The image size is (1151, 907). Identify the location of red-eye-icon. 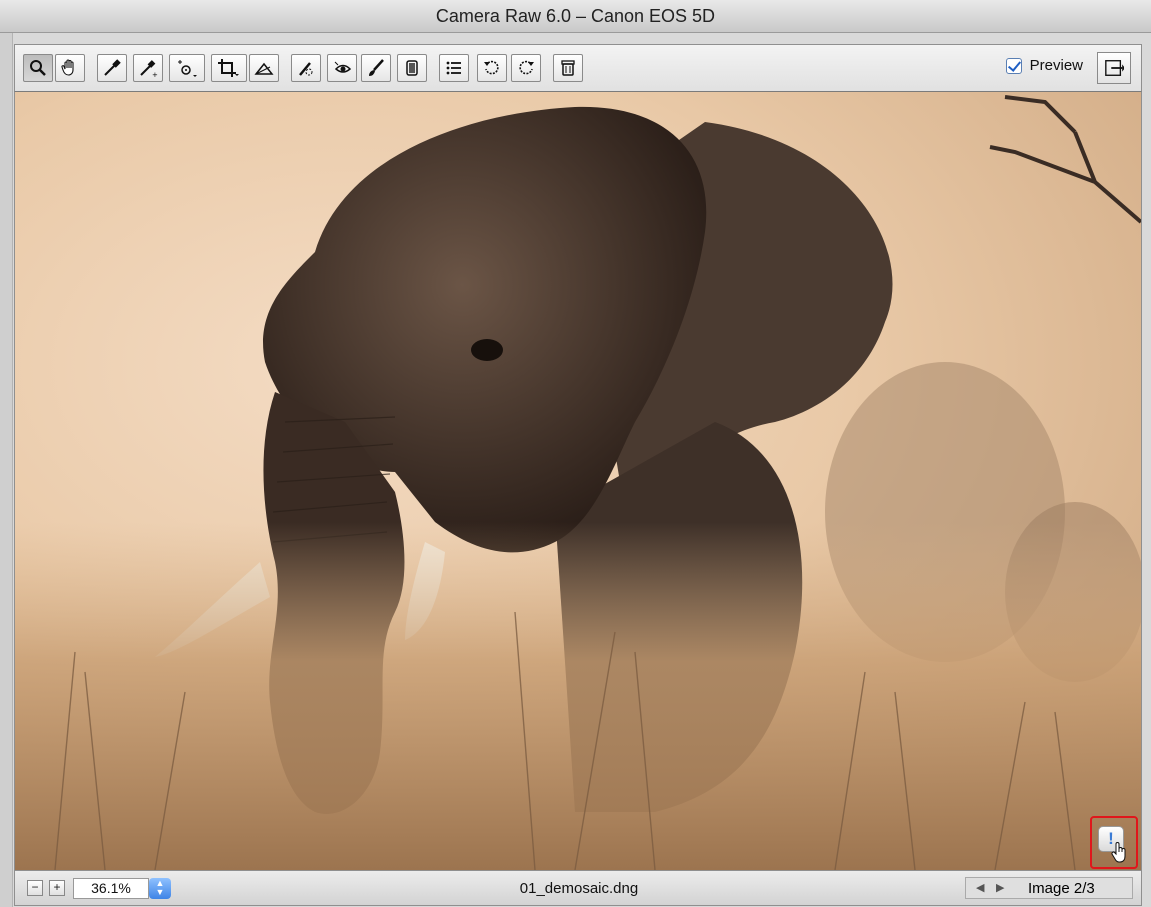
(343, 67).